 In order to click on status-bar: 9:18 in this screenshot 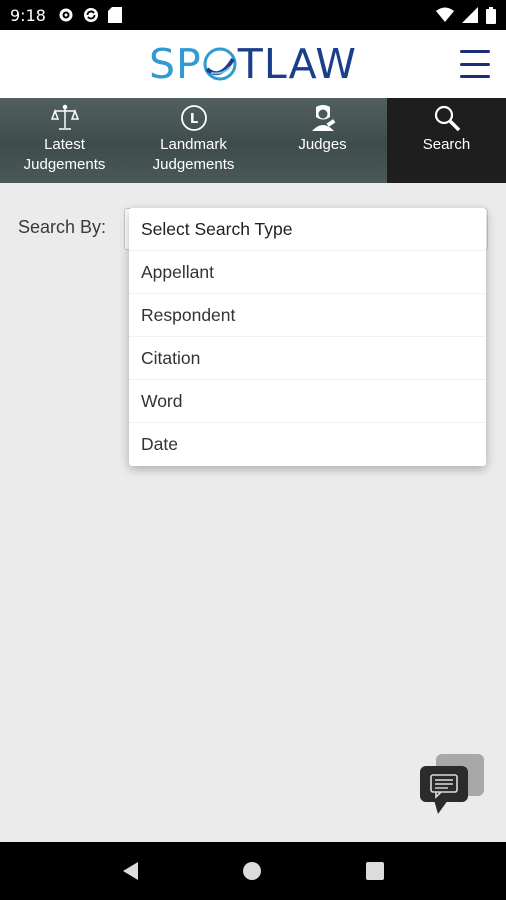, I will do `click(253, 15)`.